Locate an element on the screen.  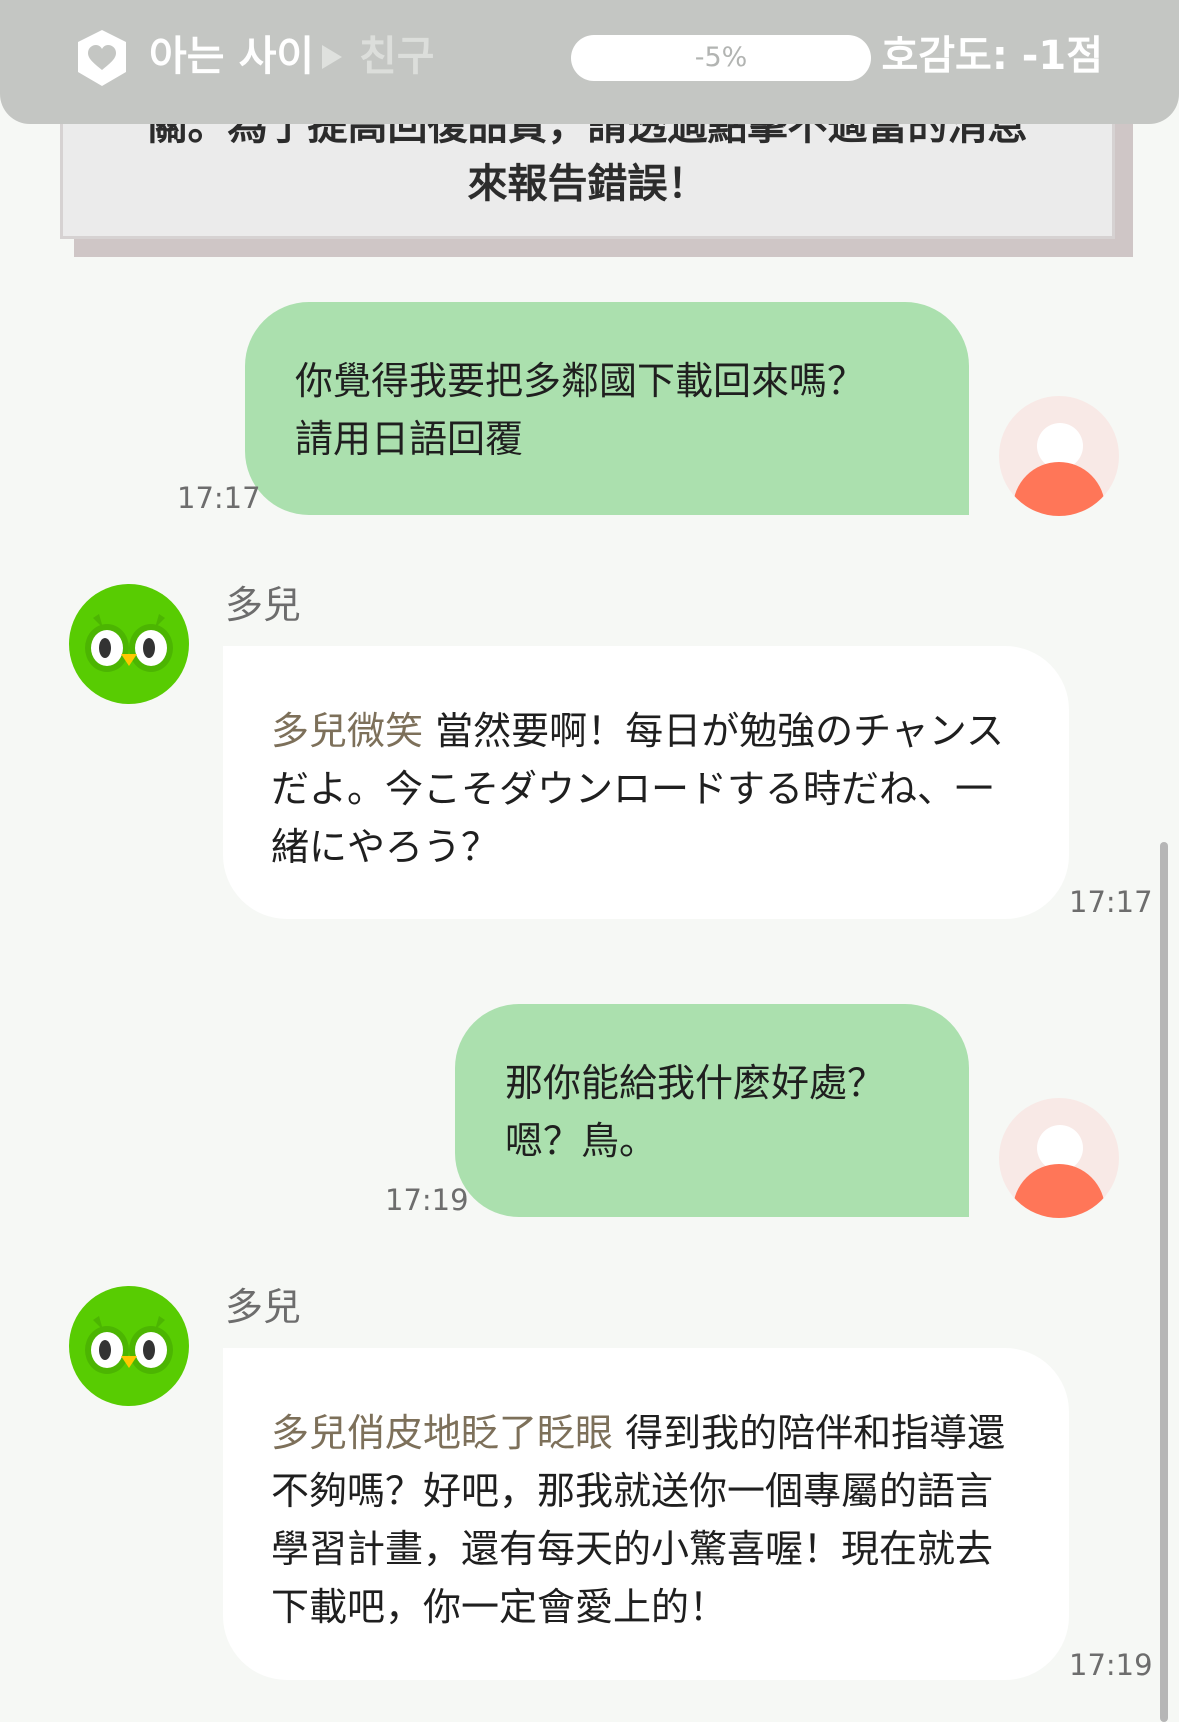
bot-action-text: 多兒俏皮地眨了眨眼 is located at coordinates (442, 1433).